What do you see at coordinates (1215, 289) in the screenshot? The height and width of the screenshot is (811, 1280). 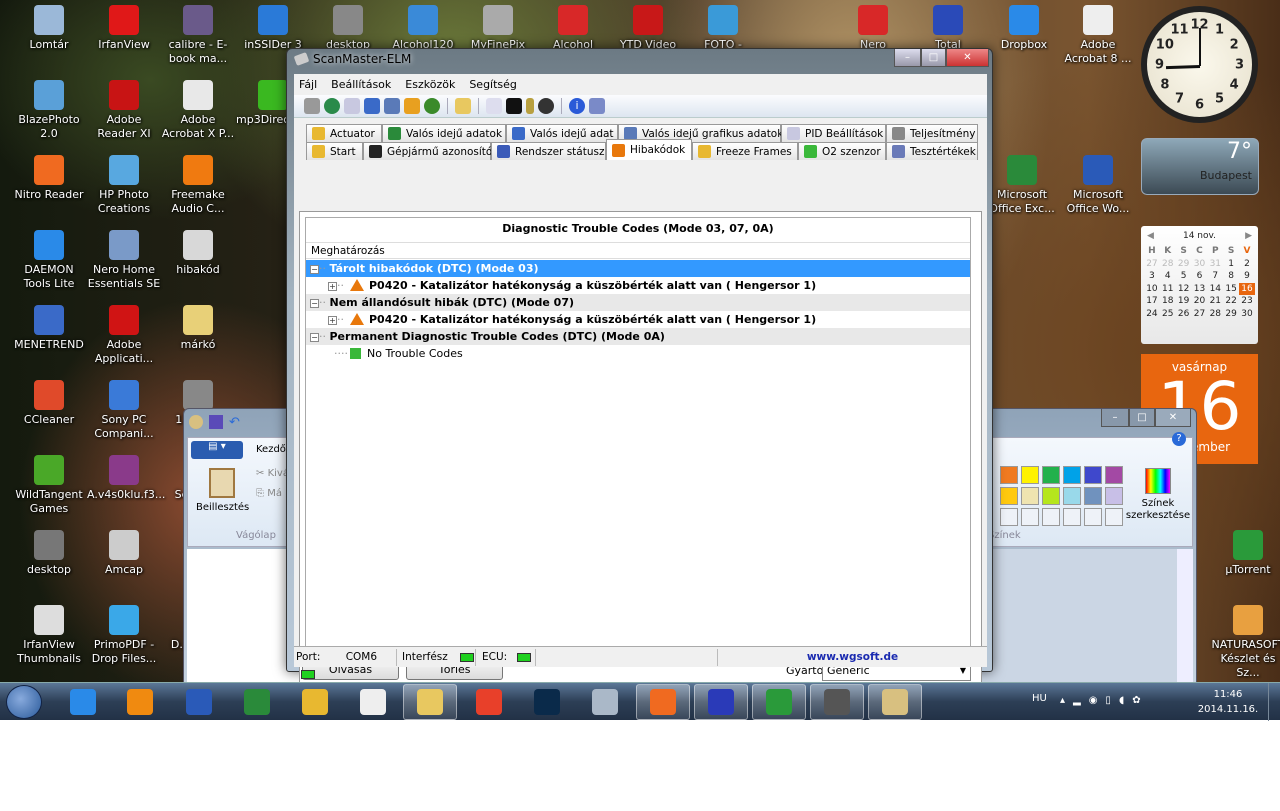 I see `calendar-day-cell: 14` at bounding box center [1215, 289].